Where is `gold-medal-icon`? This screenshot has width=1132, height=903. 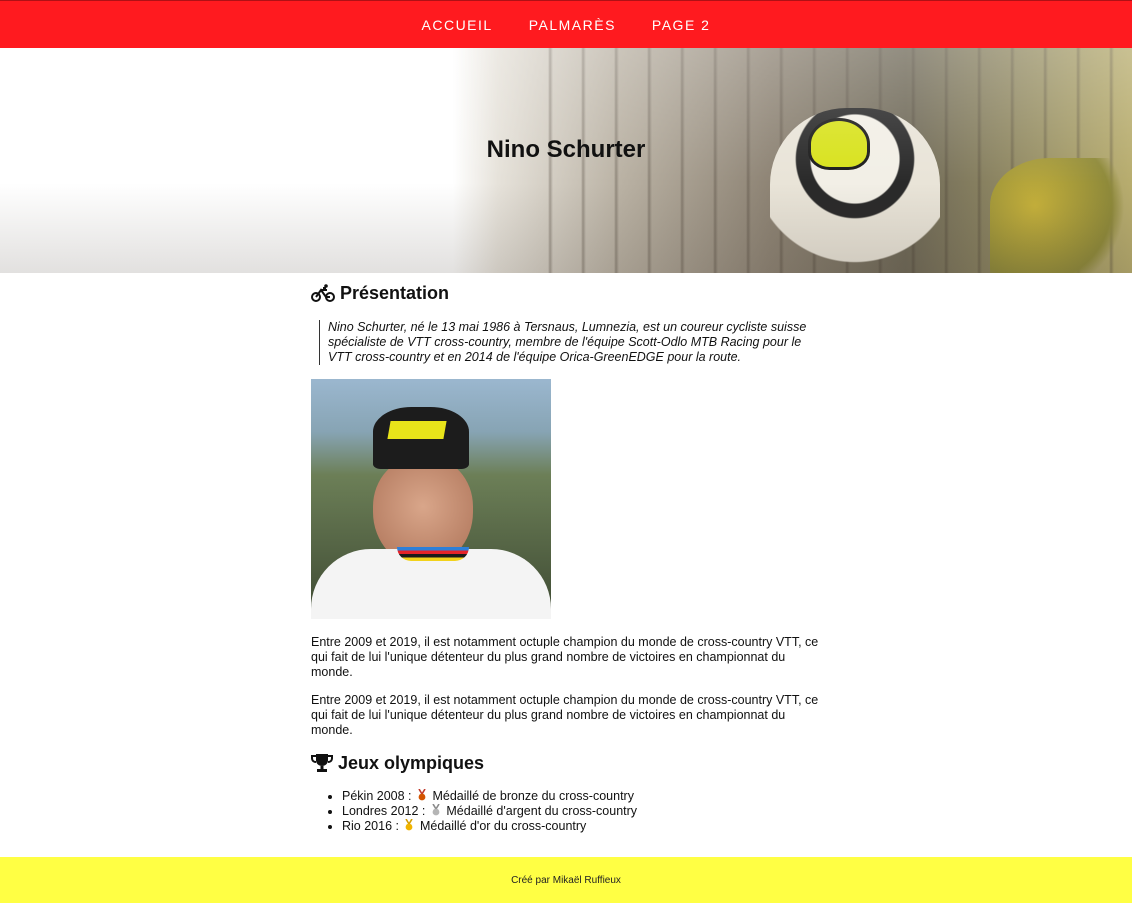 gold-medal-icon is located at coordinates (409, 825).